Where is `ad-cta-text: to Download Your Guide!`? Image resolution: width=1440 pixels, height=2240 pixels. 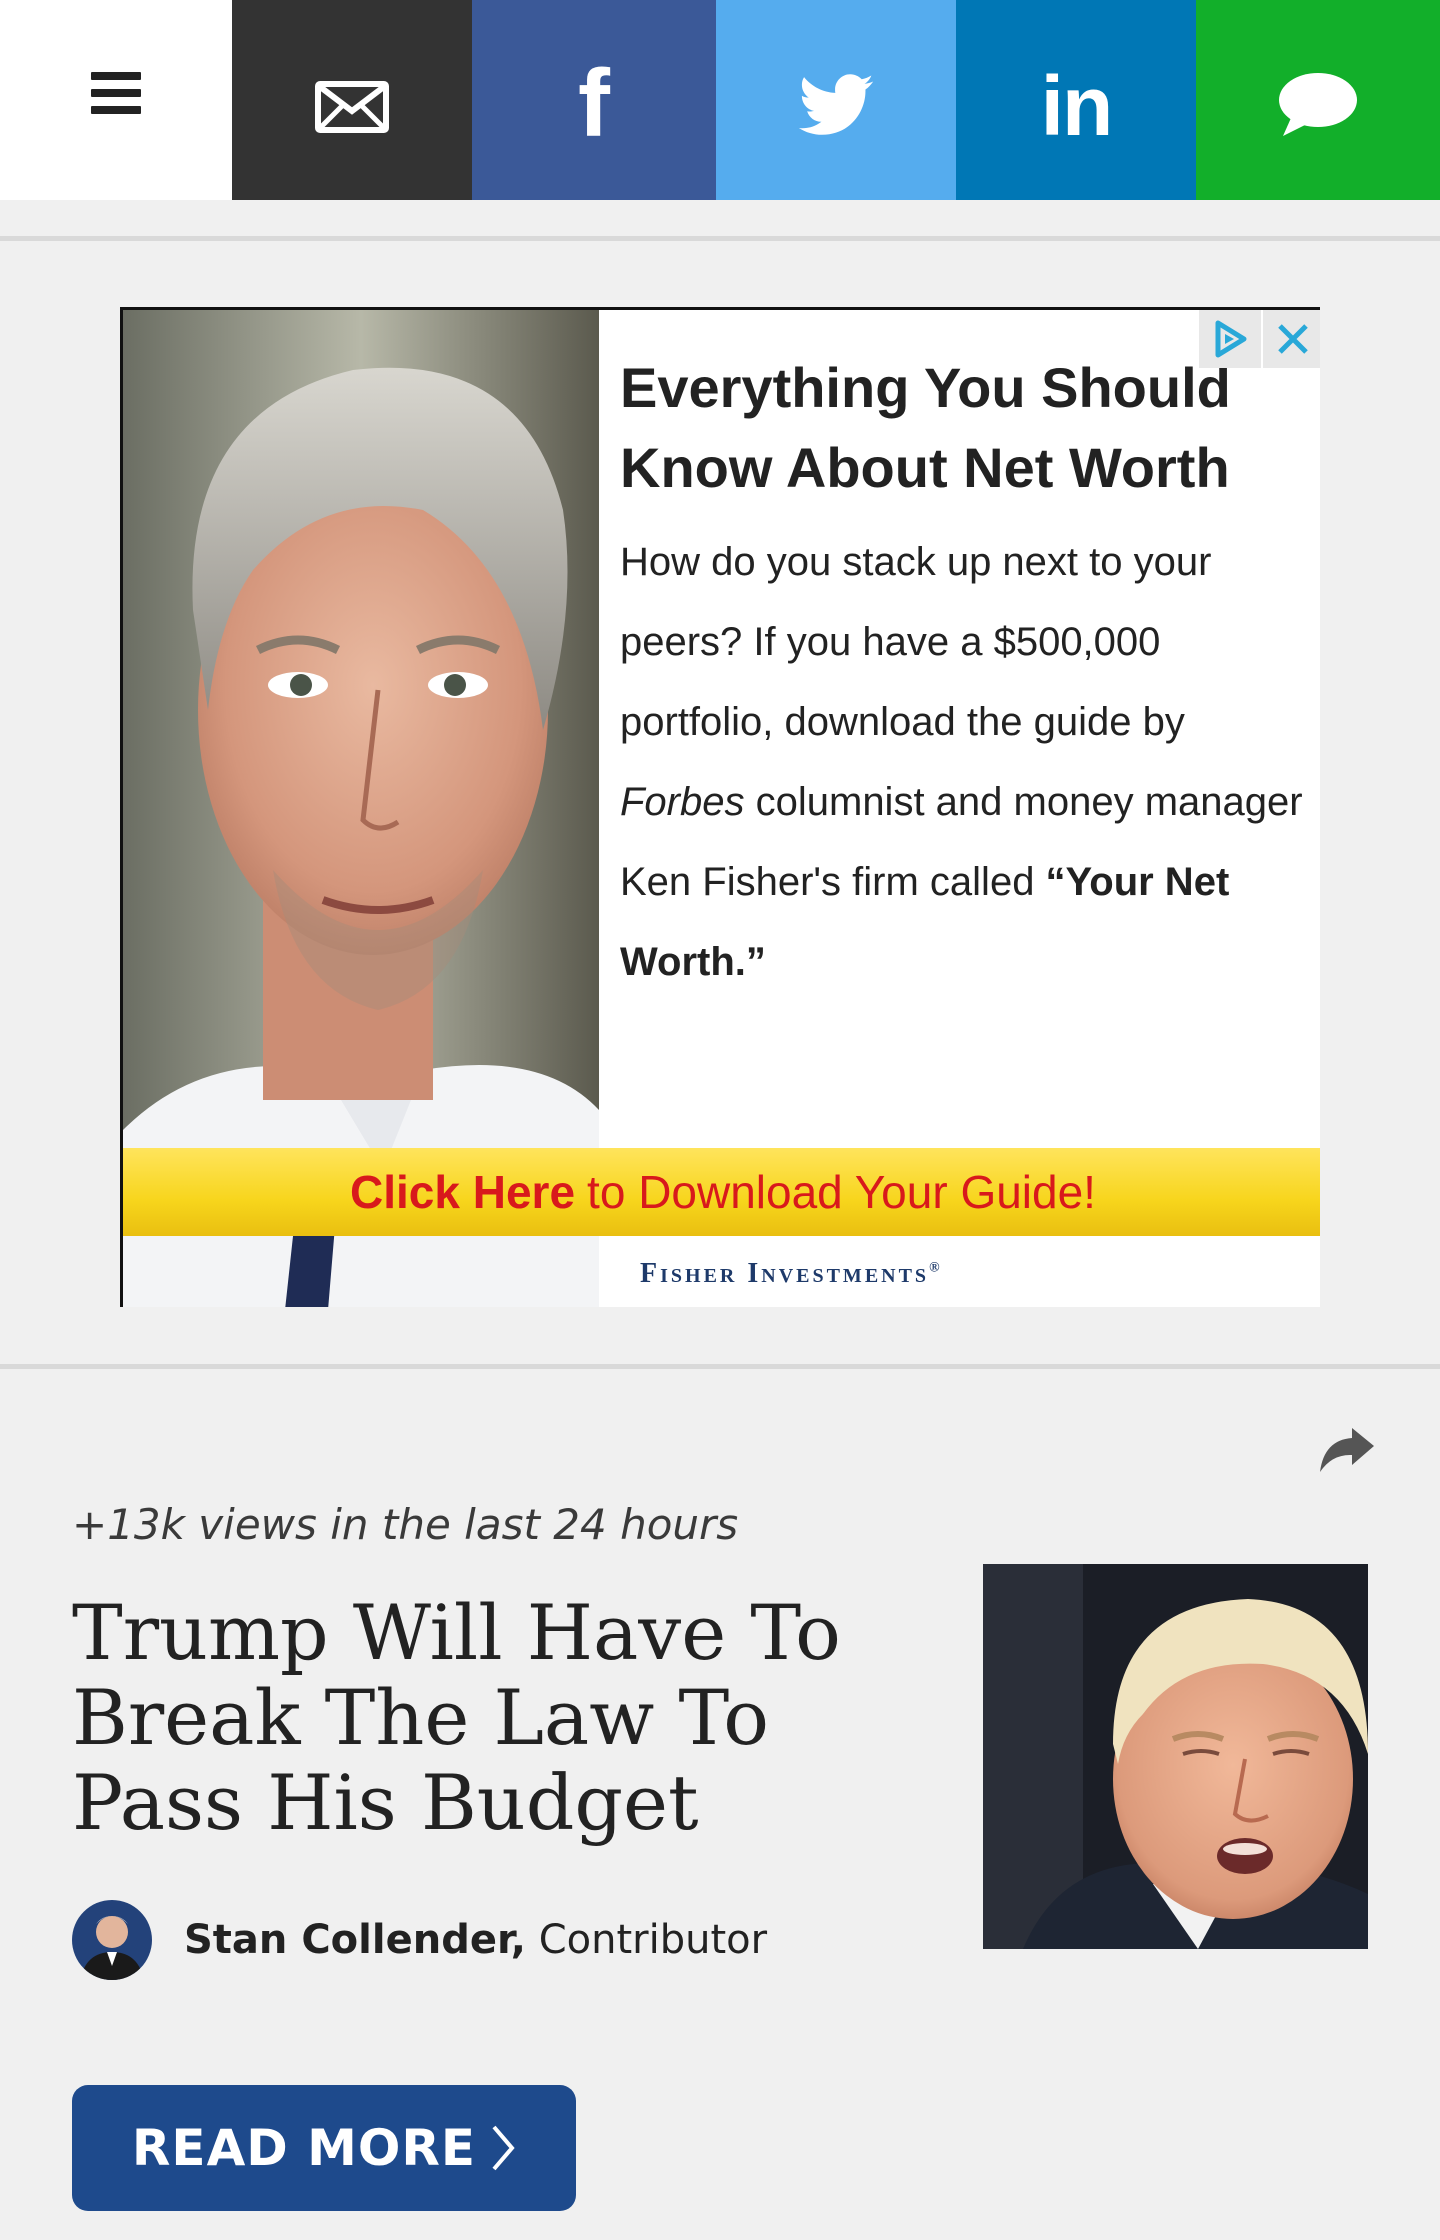 ad-cta-text: to Download Your Guide! is located at coordinates (841, 1192).